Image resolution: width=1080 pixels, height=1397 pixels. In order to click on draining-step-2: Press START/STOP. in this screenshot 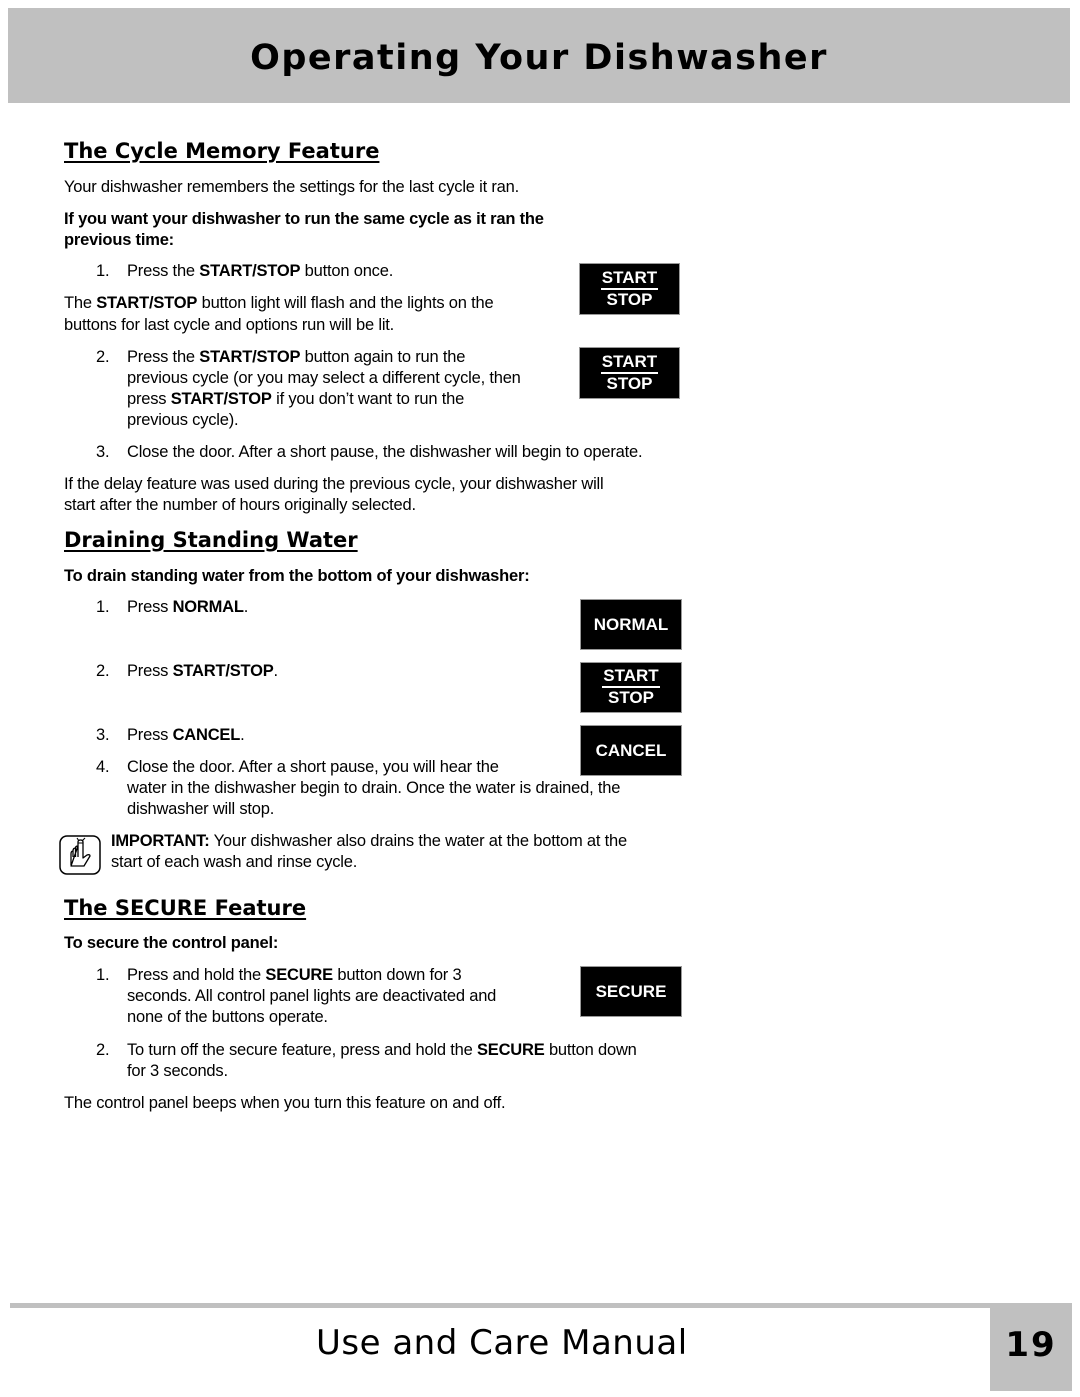, I will do `click(202, 671)`.